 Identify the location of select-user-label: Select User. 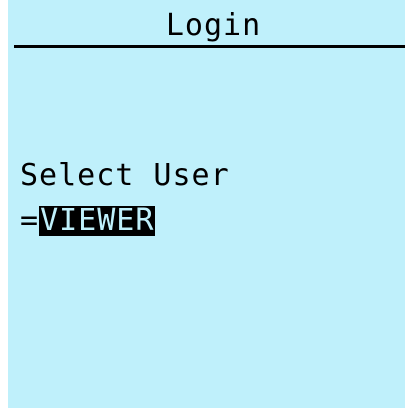
(125, 175).